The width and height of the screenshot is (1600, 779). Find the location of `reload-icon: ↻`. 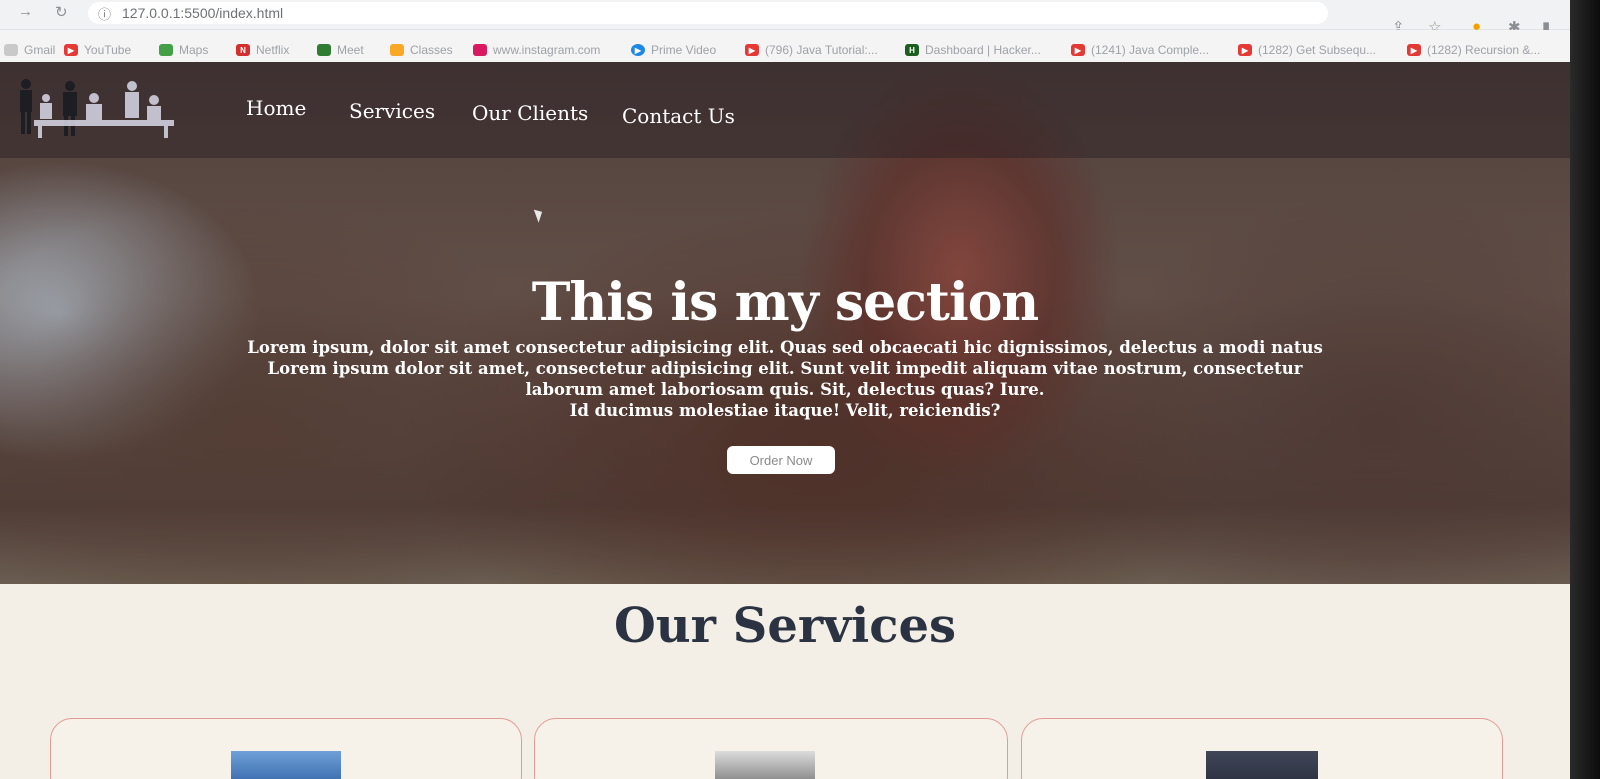

reload-icon: ↻ is located at coordinates (61, 12).